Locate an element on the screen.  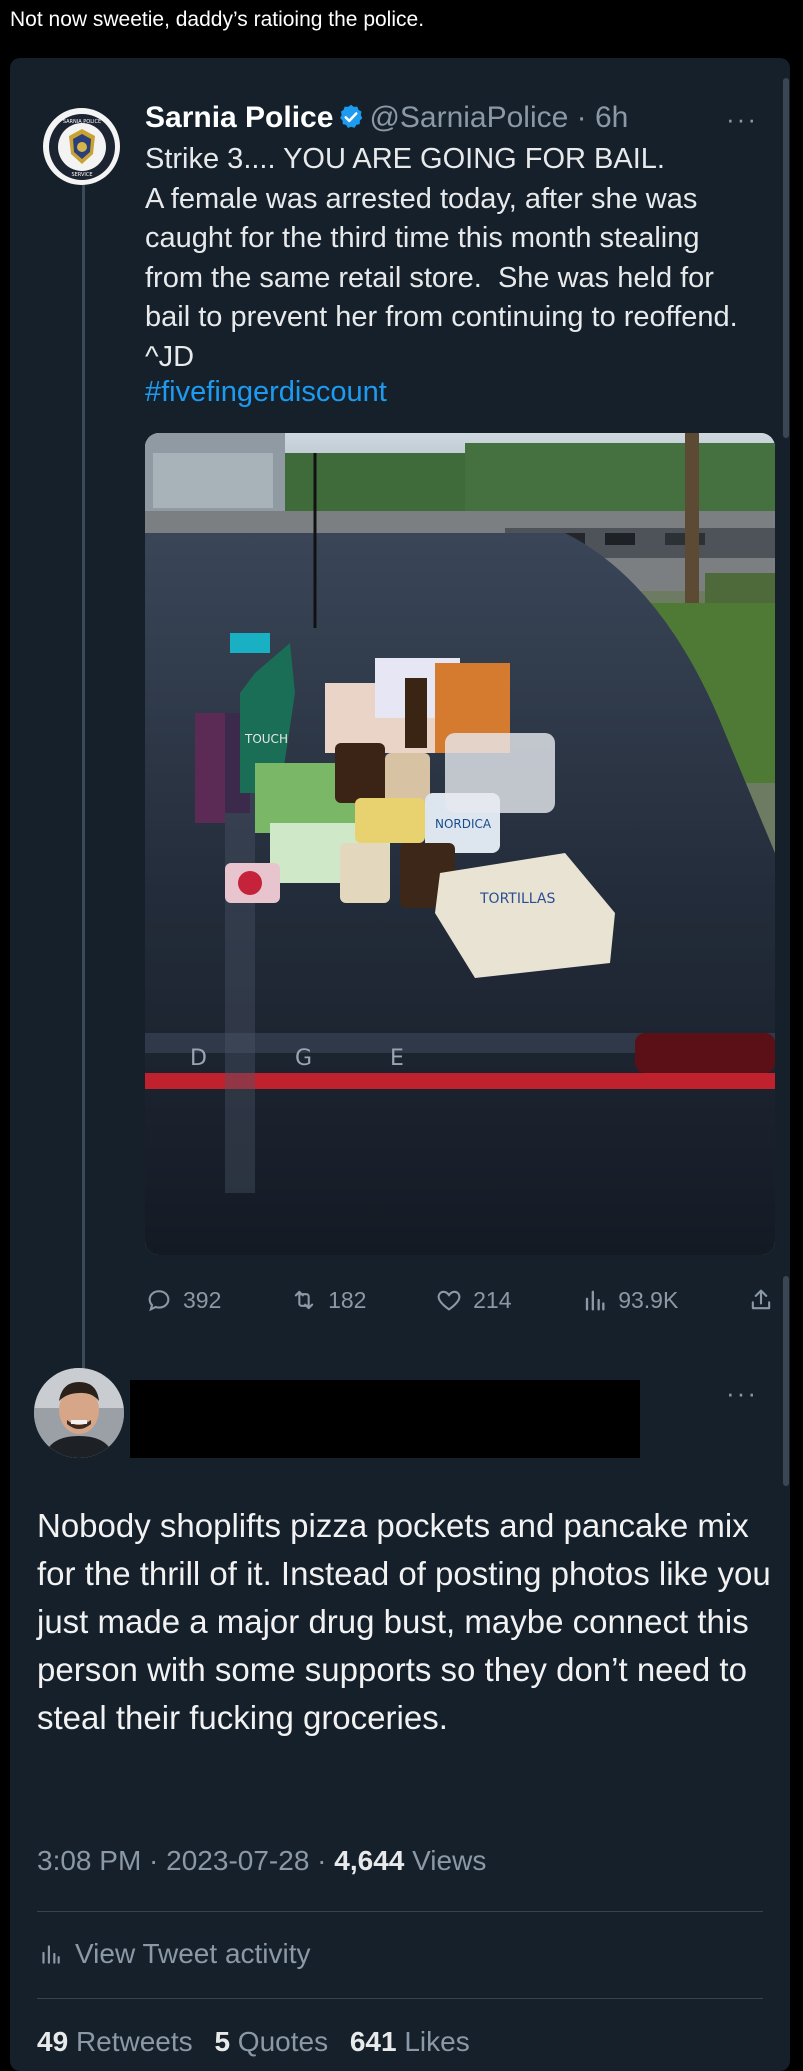
badge-top-text: SARNIA POLICE is located at coordinates (81, 122).